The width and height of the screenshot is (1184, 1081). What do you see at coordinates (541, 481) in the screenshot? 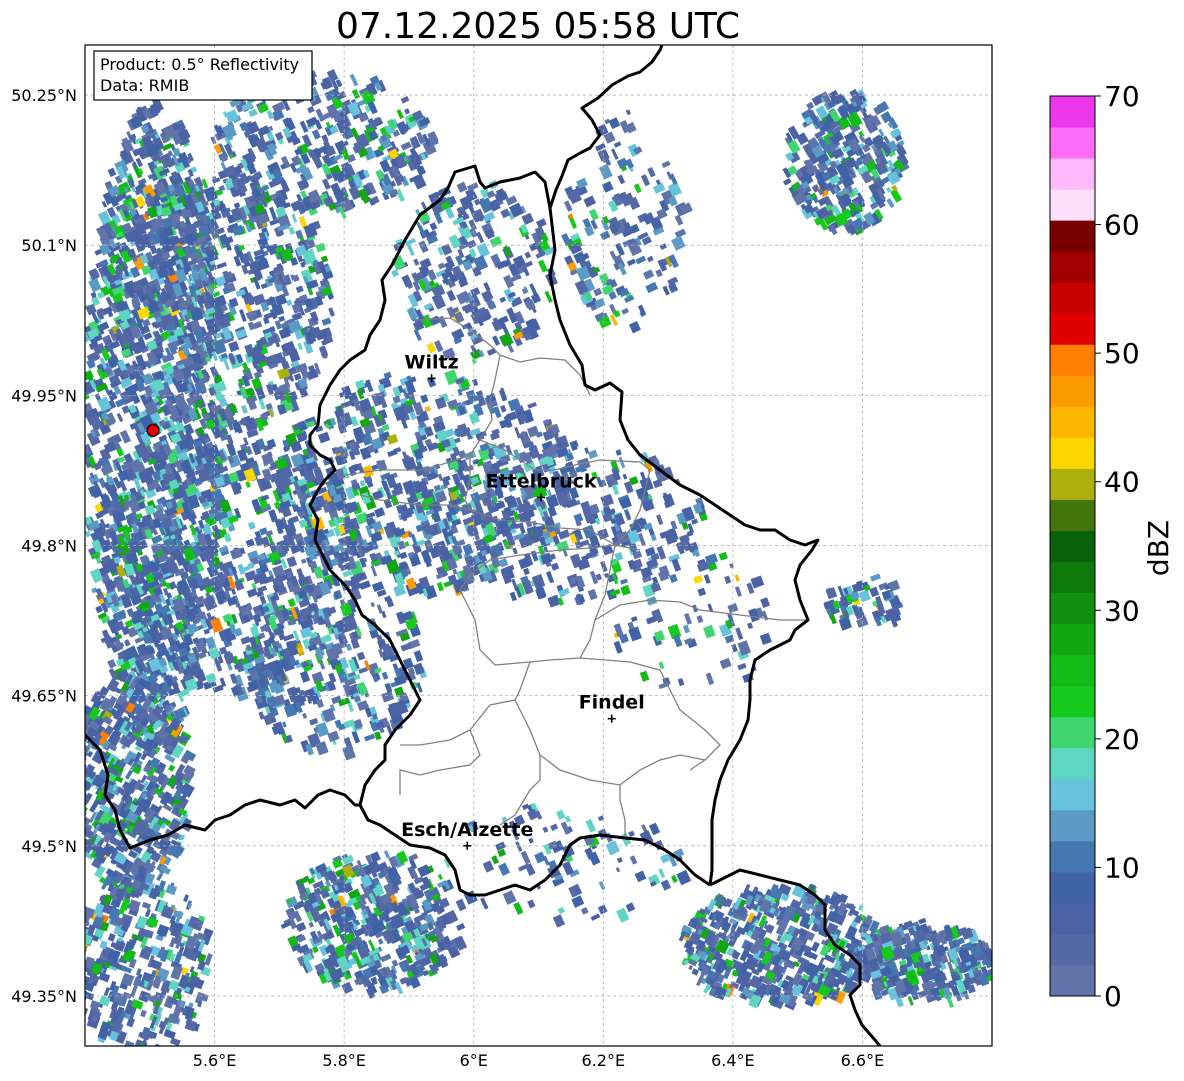
I see `city-label: Ettelbruck` at bounding box center [541, 481].